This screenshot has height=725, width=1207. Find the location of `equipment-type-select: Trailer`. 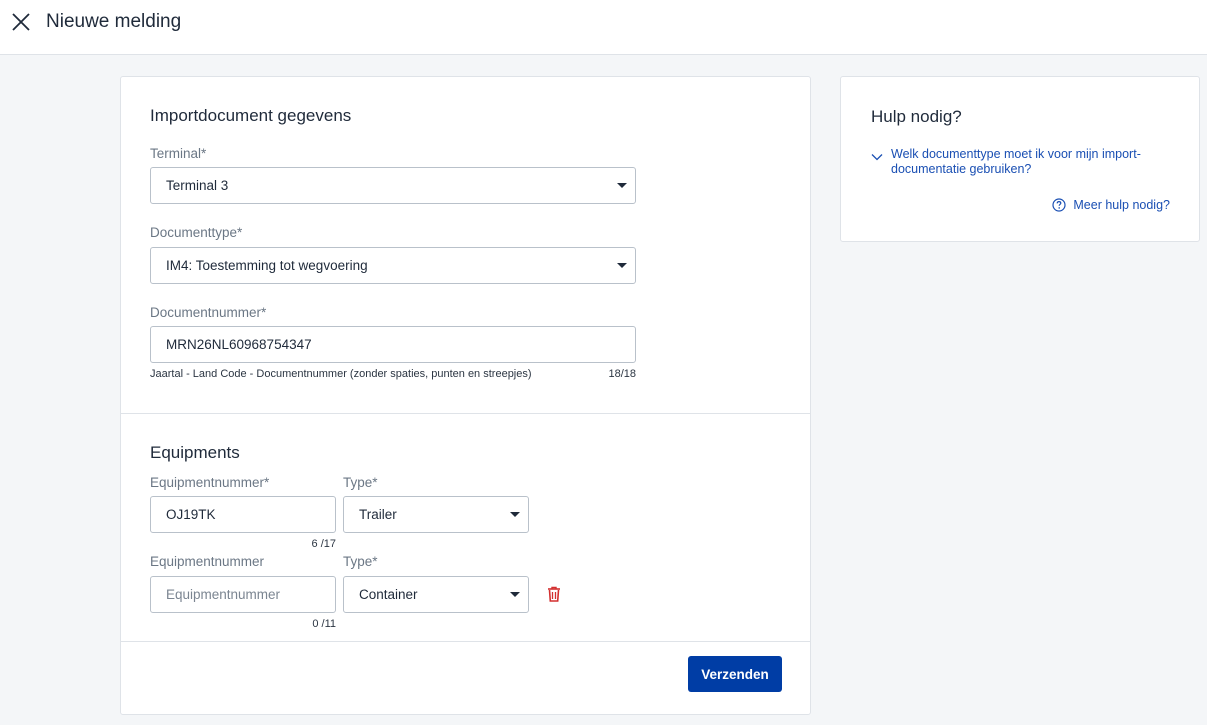

equipment-type-select: Trailer is located at coordinates (436, 514).